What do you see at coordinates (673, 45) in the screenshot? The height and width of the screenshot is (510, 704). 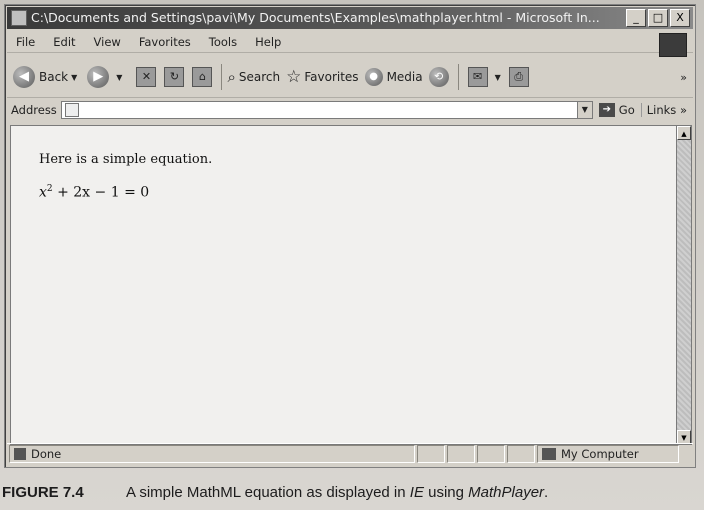 I see `windows-logo-icon` at bounding box center [673, 45].